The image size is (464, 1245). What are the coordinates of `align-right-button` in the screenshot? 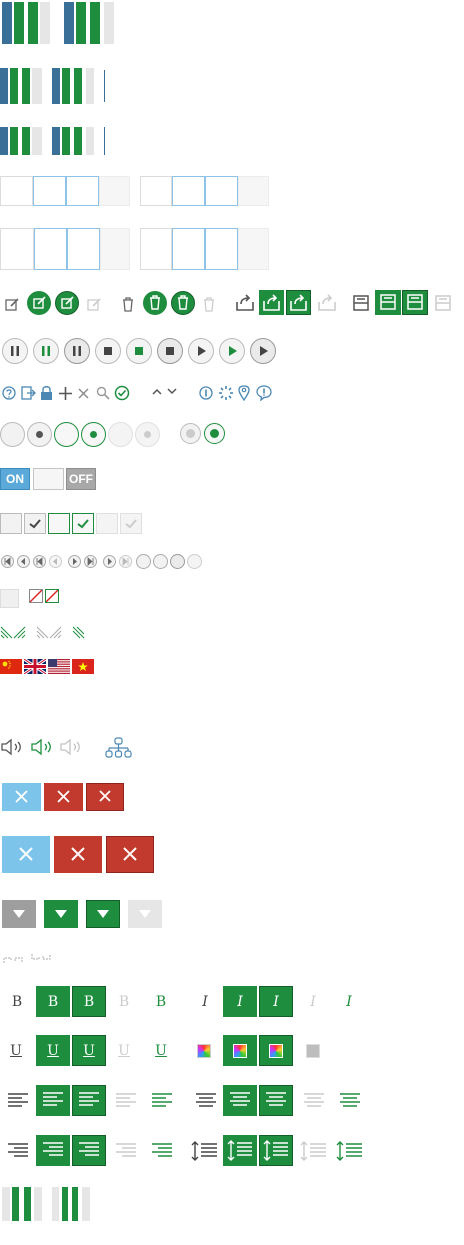 It's located at (53, 1150).